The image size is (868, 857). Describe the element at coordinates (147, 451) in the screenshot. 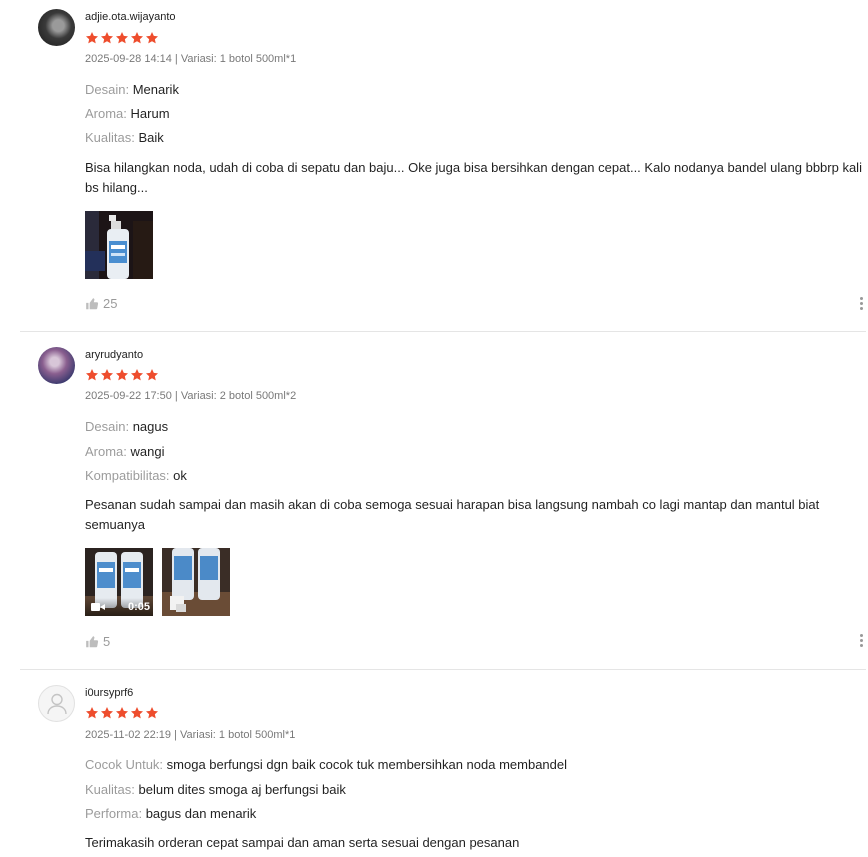

I see `attribute-value: wangi` at that location.